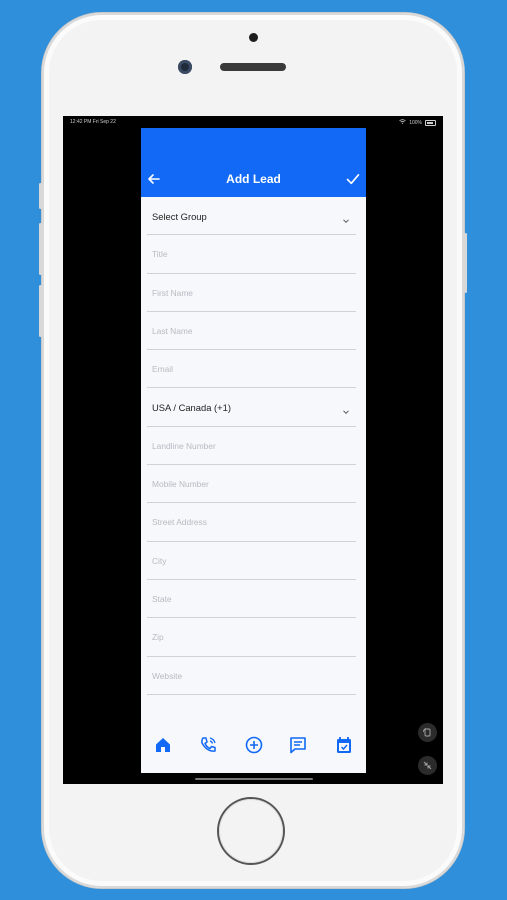 Image resolution: width=507 pixels, height=900 pixels. What do you see at coordinates (253, 293) in the screenshot?
I see `first-name-field: First Name` at bounding box center [253, 293].